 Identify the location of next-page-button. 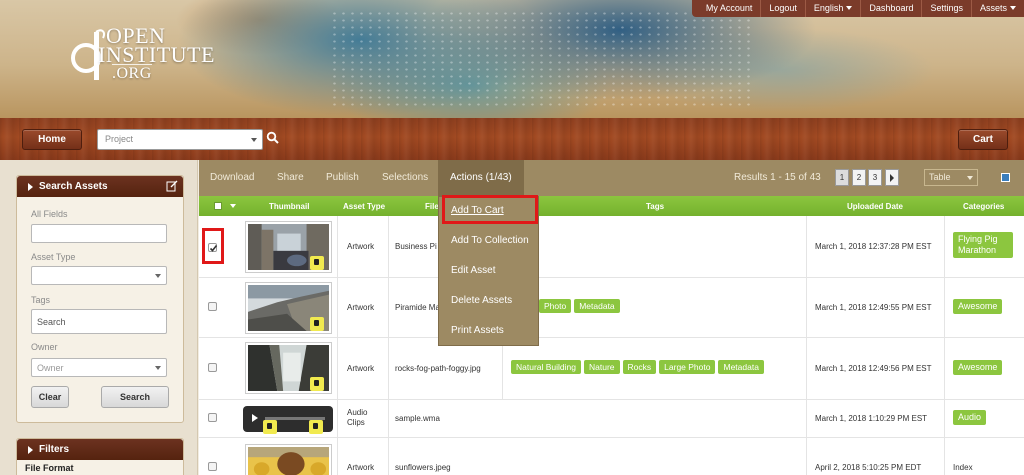
(892, 177).